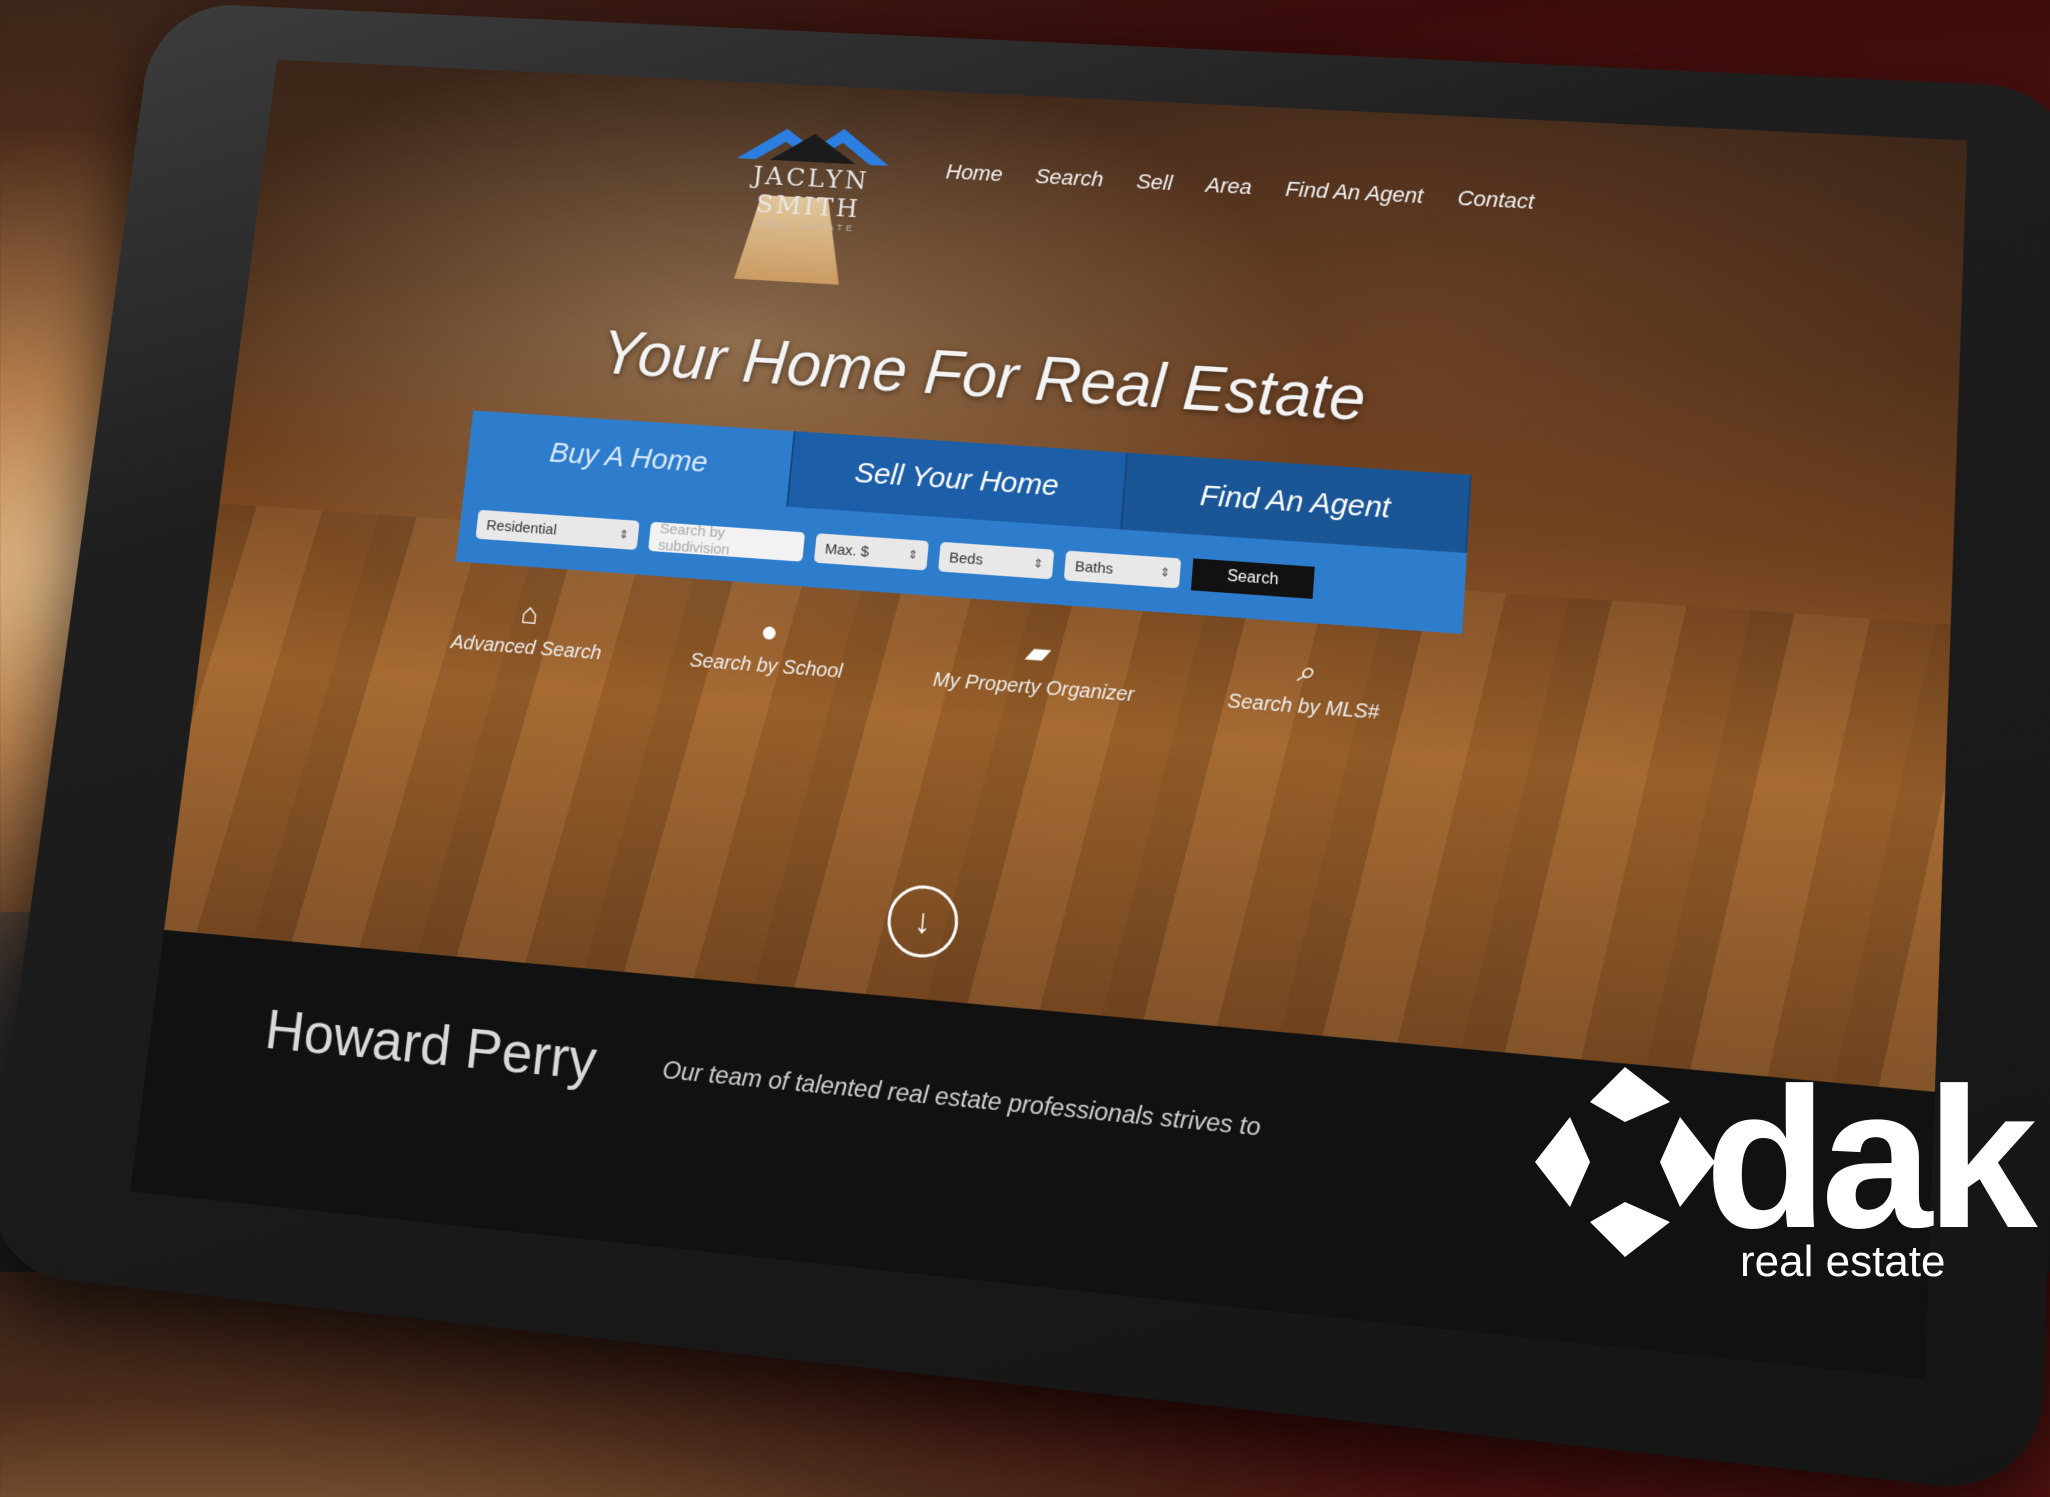  What do you see at coordinates (996, 560) in the screenshot?
I see `beds-select: Beds ⇕` at bounding box center [996, 560].